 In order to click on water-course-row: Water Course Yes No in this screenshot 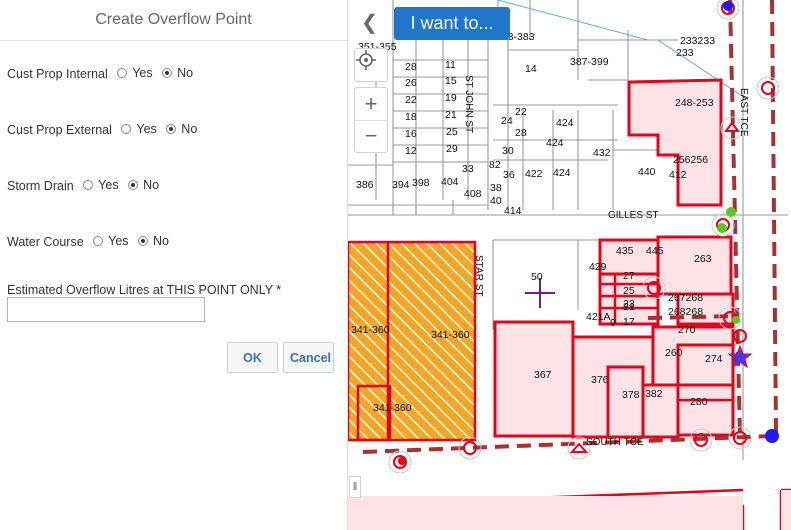, I will do `click(88, 241)`.